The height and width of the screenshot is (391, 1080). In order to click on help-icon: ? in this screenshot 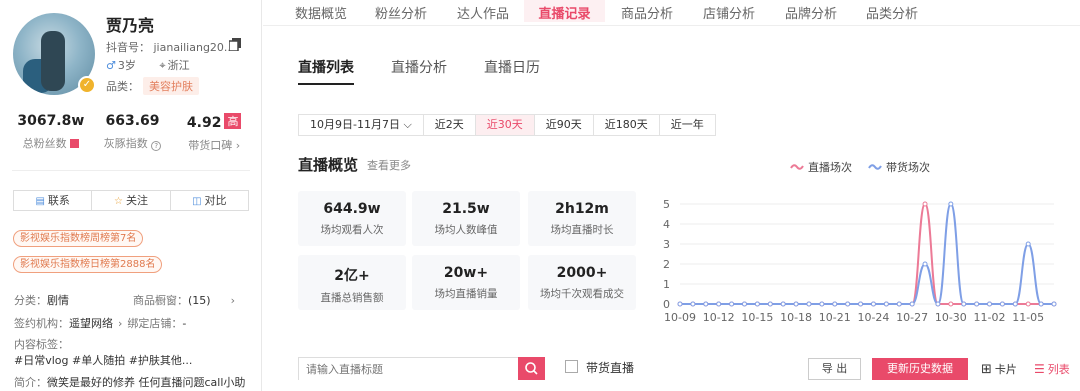, I will do `click(156, 146)`.